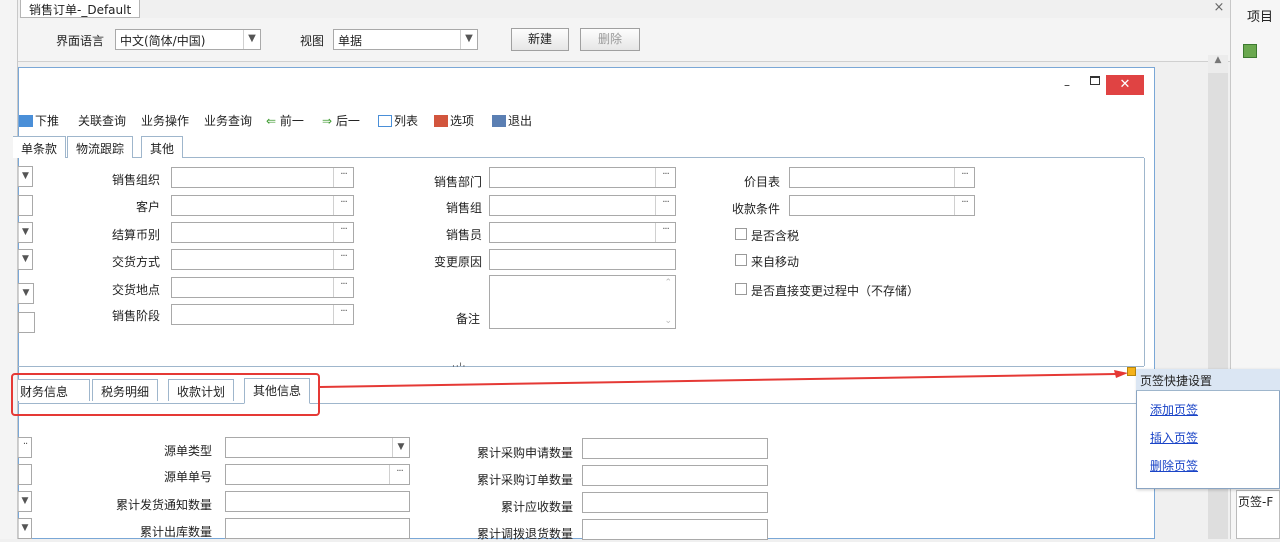 Image resolution: width=1280 pixels, height=542 pixels. Describe the element at coordinates (1067, 85) in the screenshot. I see `minimize-button: –` at that location.